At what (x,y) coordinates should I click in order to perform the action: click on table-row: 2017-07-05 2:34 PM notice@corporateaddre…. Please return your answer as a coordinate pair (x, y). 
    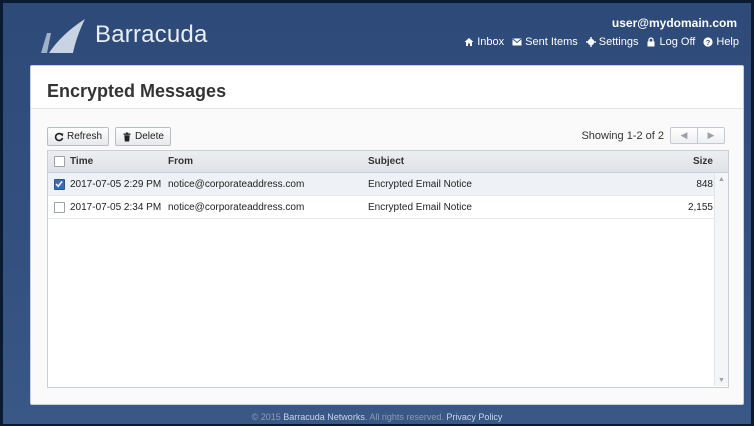
    Looking at the image, I should click on (388, 207).